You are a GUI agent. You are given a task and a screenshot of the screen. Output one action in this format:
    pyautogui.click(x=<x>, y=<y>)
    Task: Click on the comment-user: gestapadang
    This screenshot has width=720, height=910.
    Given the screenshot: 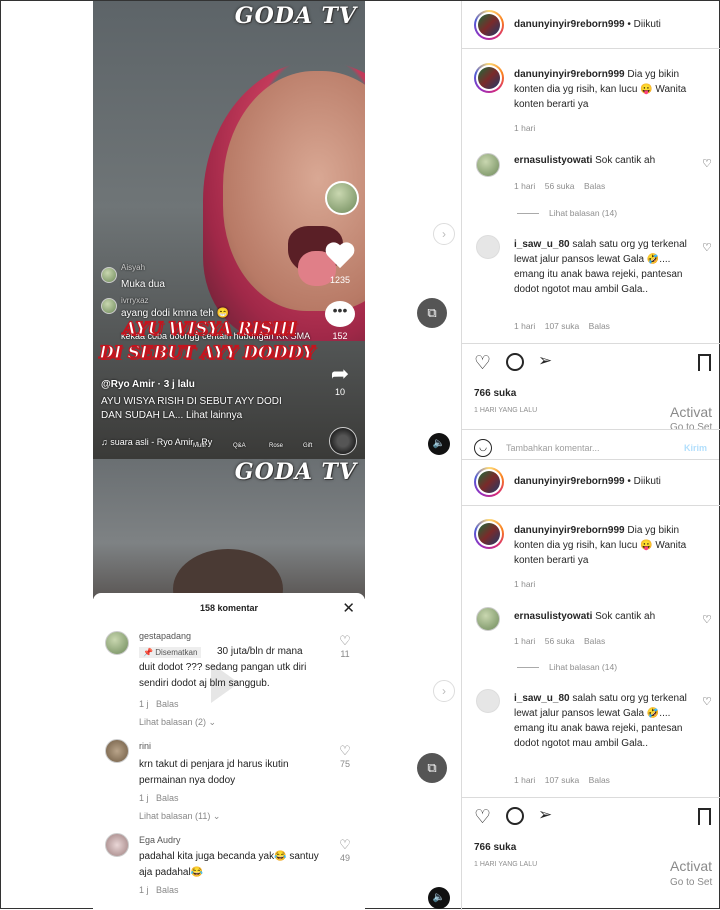 What is the action you would take?
    pyautogui.click(x=165, y=636)
    